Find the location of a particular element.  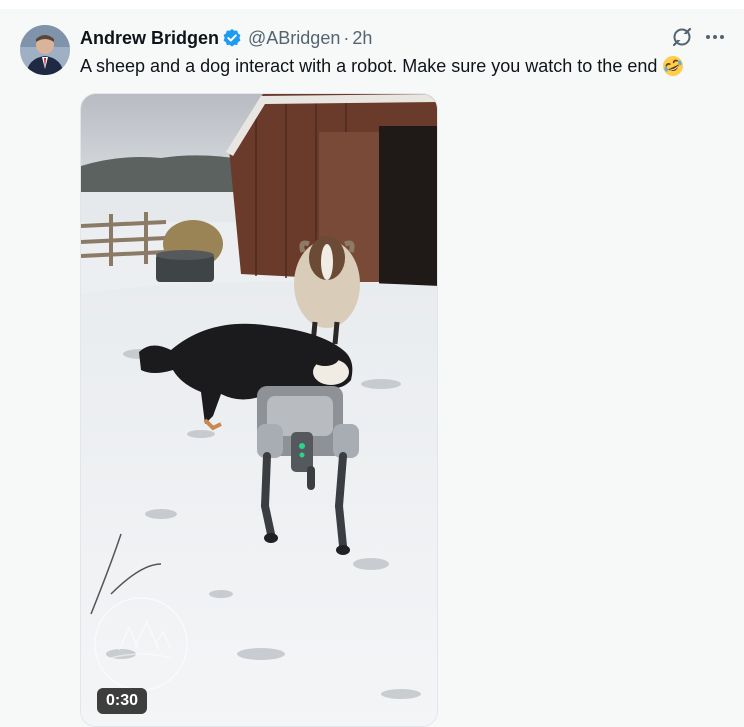

laughing-emoji-icon is located at coordinates (673, 66).